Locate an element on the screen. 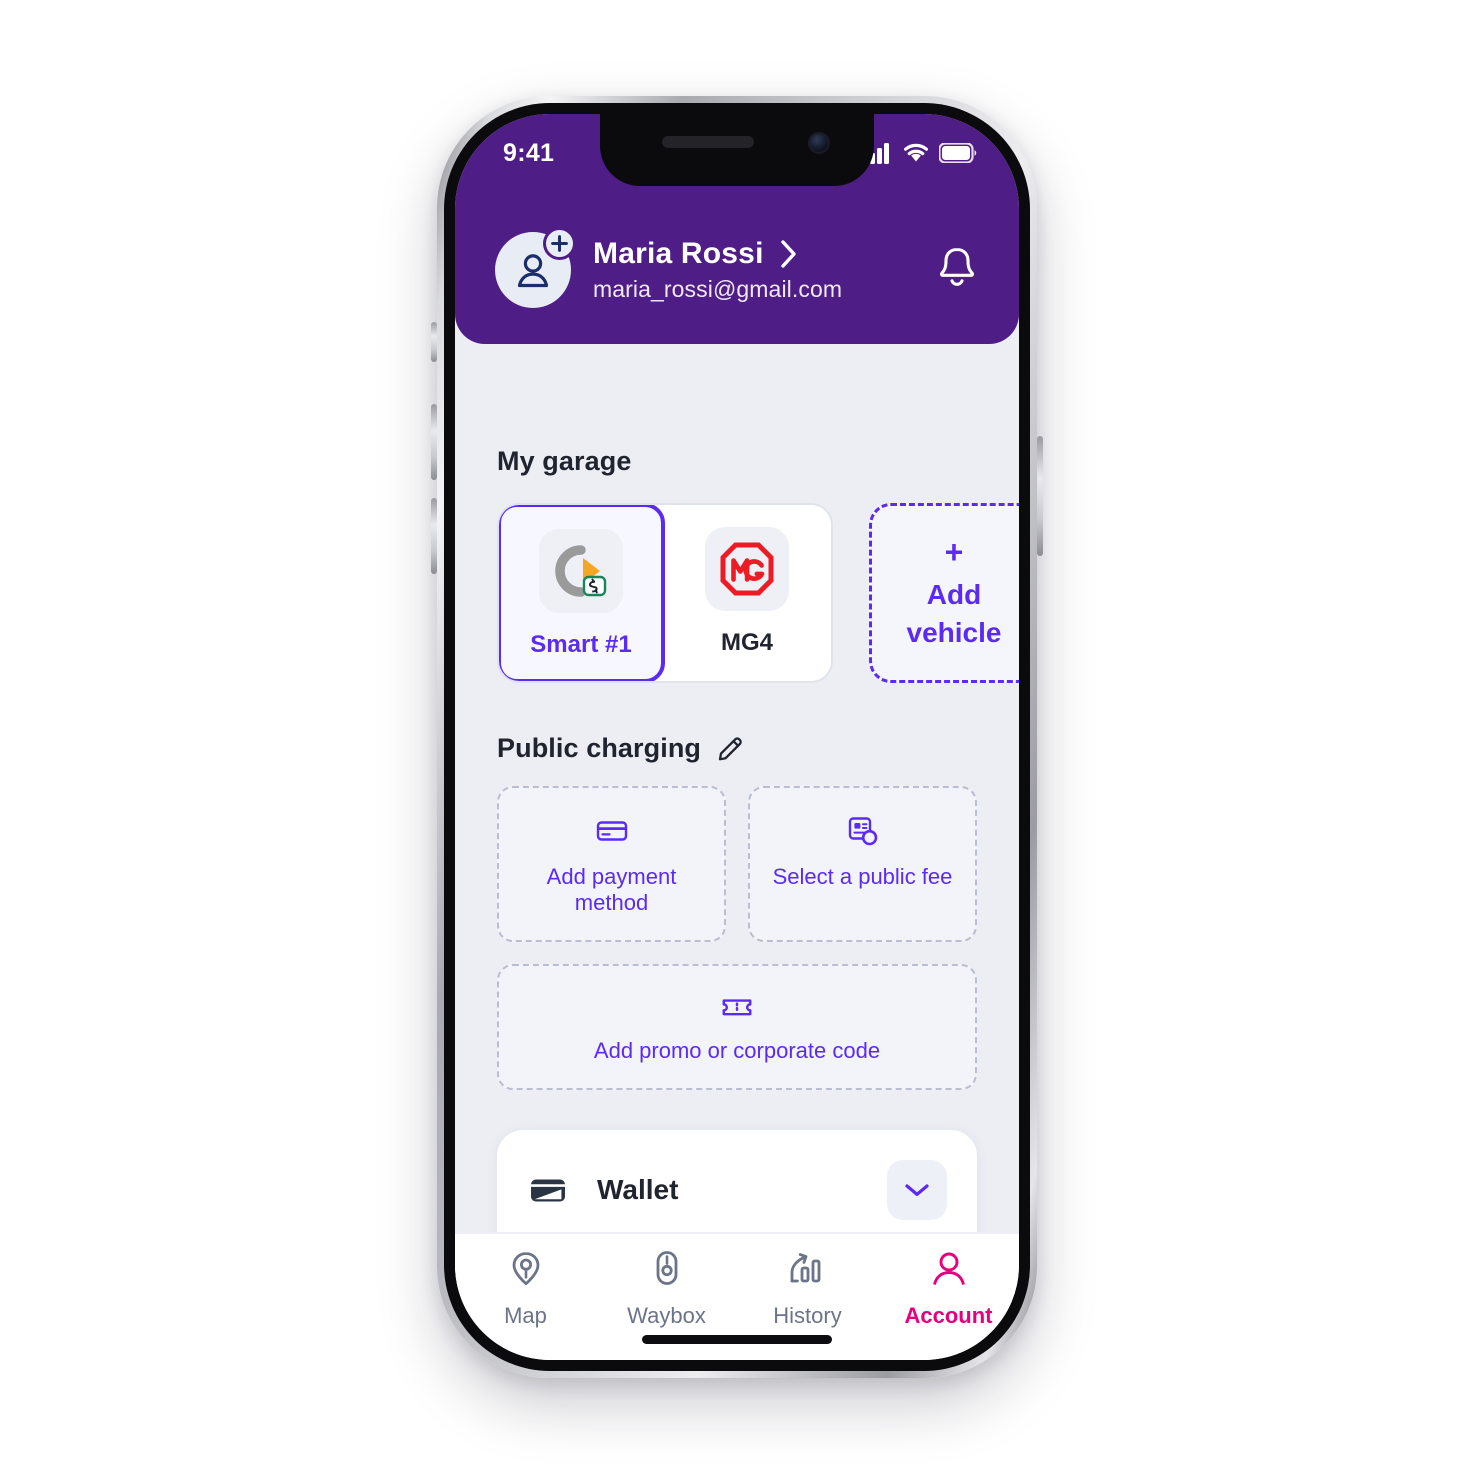  status-bar-clock: 9:41 is located at coordinates (529, 152).